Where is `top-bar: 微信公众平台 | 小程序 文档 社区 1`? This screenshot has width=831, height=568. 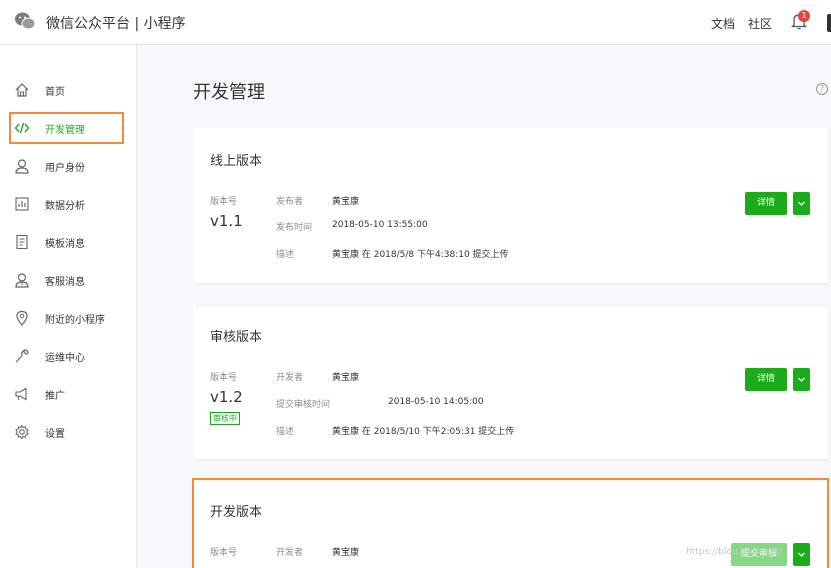
top-bar: 微信公众平台 | 小程序 文档 社区 1 is located at coordinates (415, 22).